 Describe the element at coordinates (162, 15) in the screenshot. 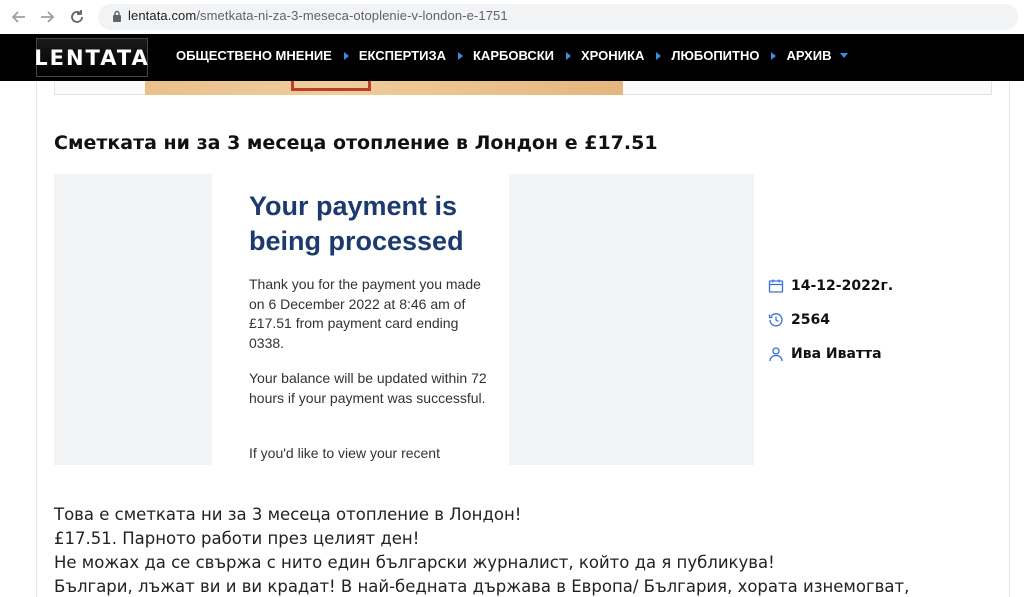

I see `url-host: lentata.com` at that location.